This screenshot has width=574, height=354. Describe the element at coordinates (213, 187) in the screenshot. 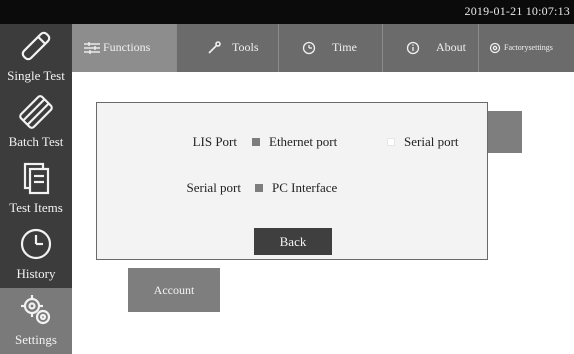

I see `serial-port-label: Serial port` at that location.